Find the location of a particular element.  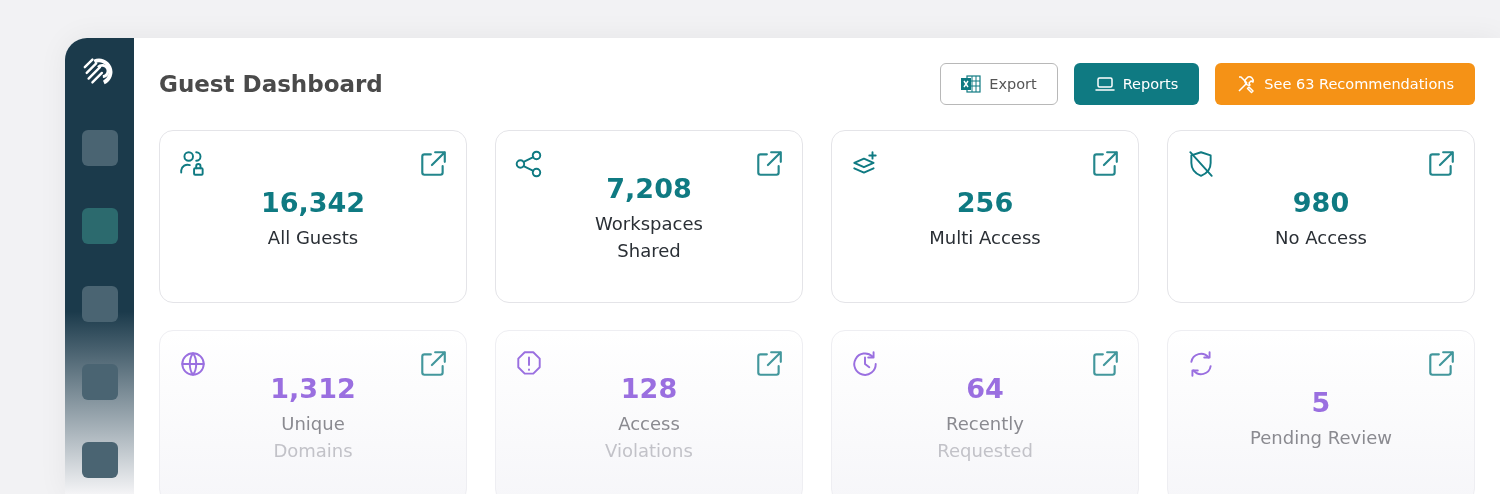

stat-card: 7,208 Workspaces Shared is located at coordinates (649, 216).